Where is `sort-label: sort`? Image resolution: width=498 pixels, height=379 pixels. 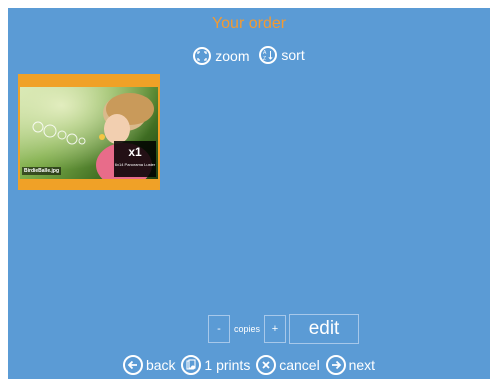 sort-label: sort is located at coordinates (293, 55).